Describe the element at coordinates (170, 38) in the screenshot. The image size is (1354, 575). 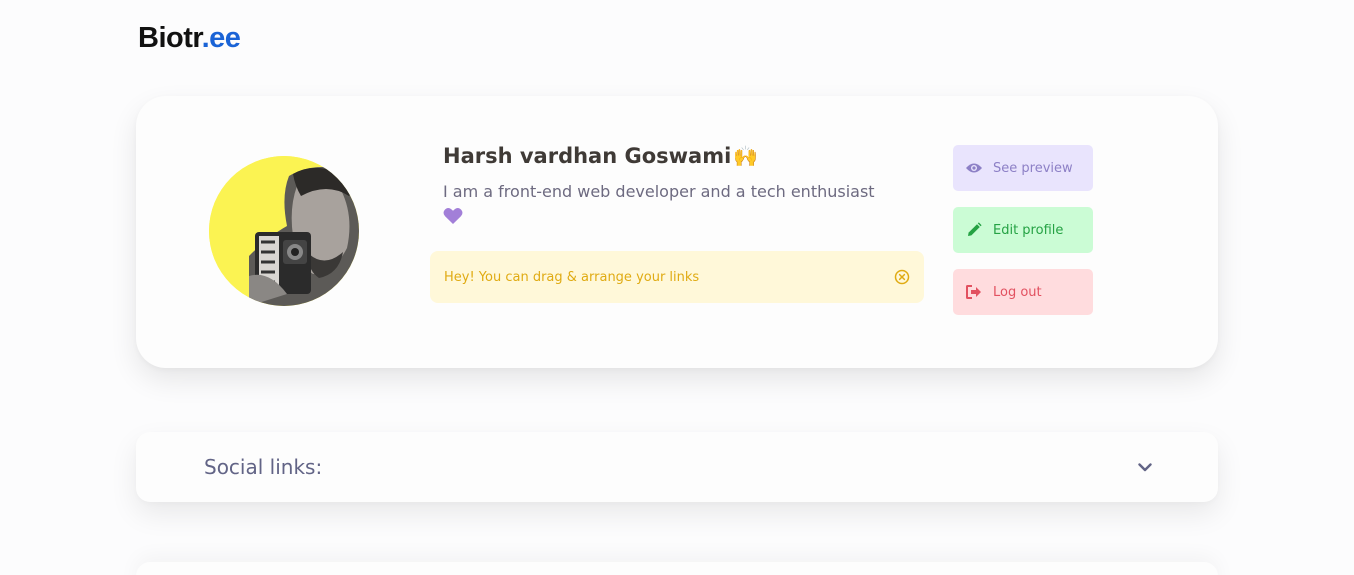
I see `logo-main-text: Biotr` at that location.